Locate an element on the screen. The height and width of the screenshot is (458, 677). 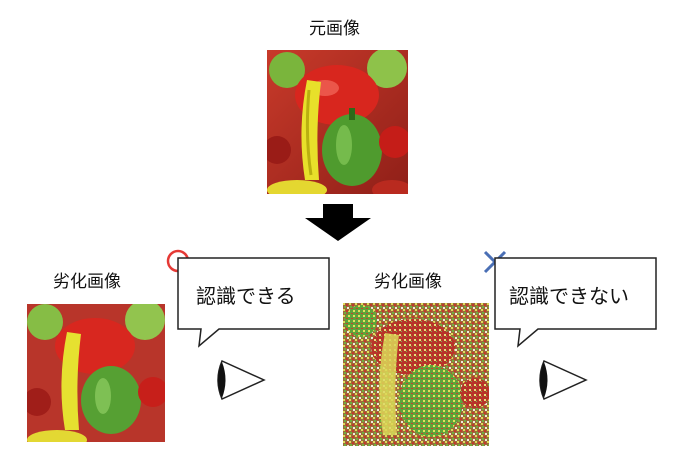
degraded-image-left-title: 劣化画像 is located at coordinates (87, 282).